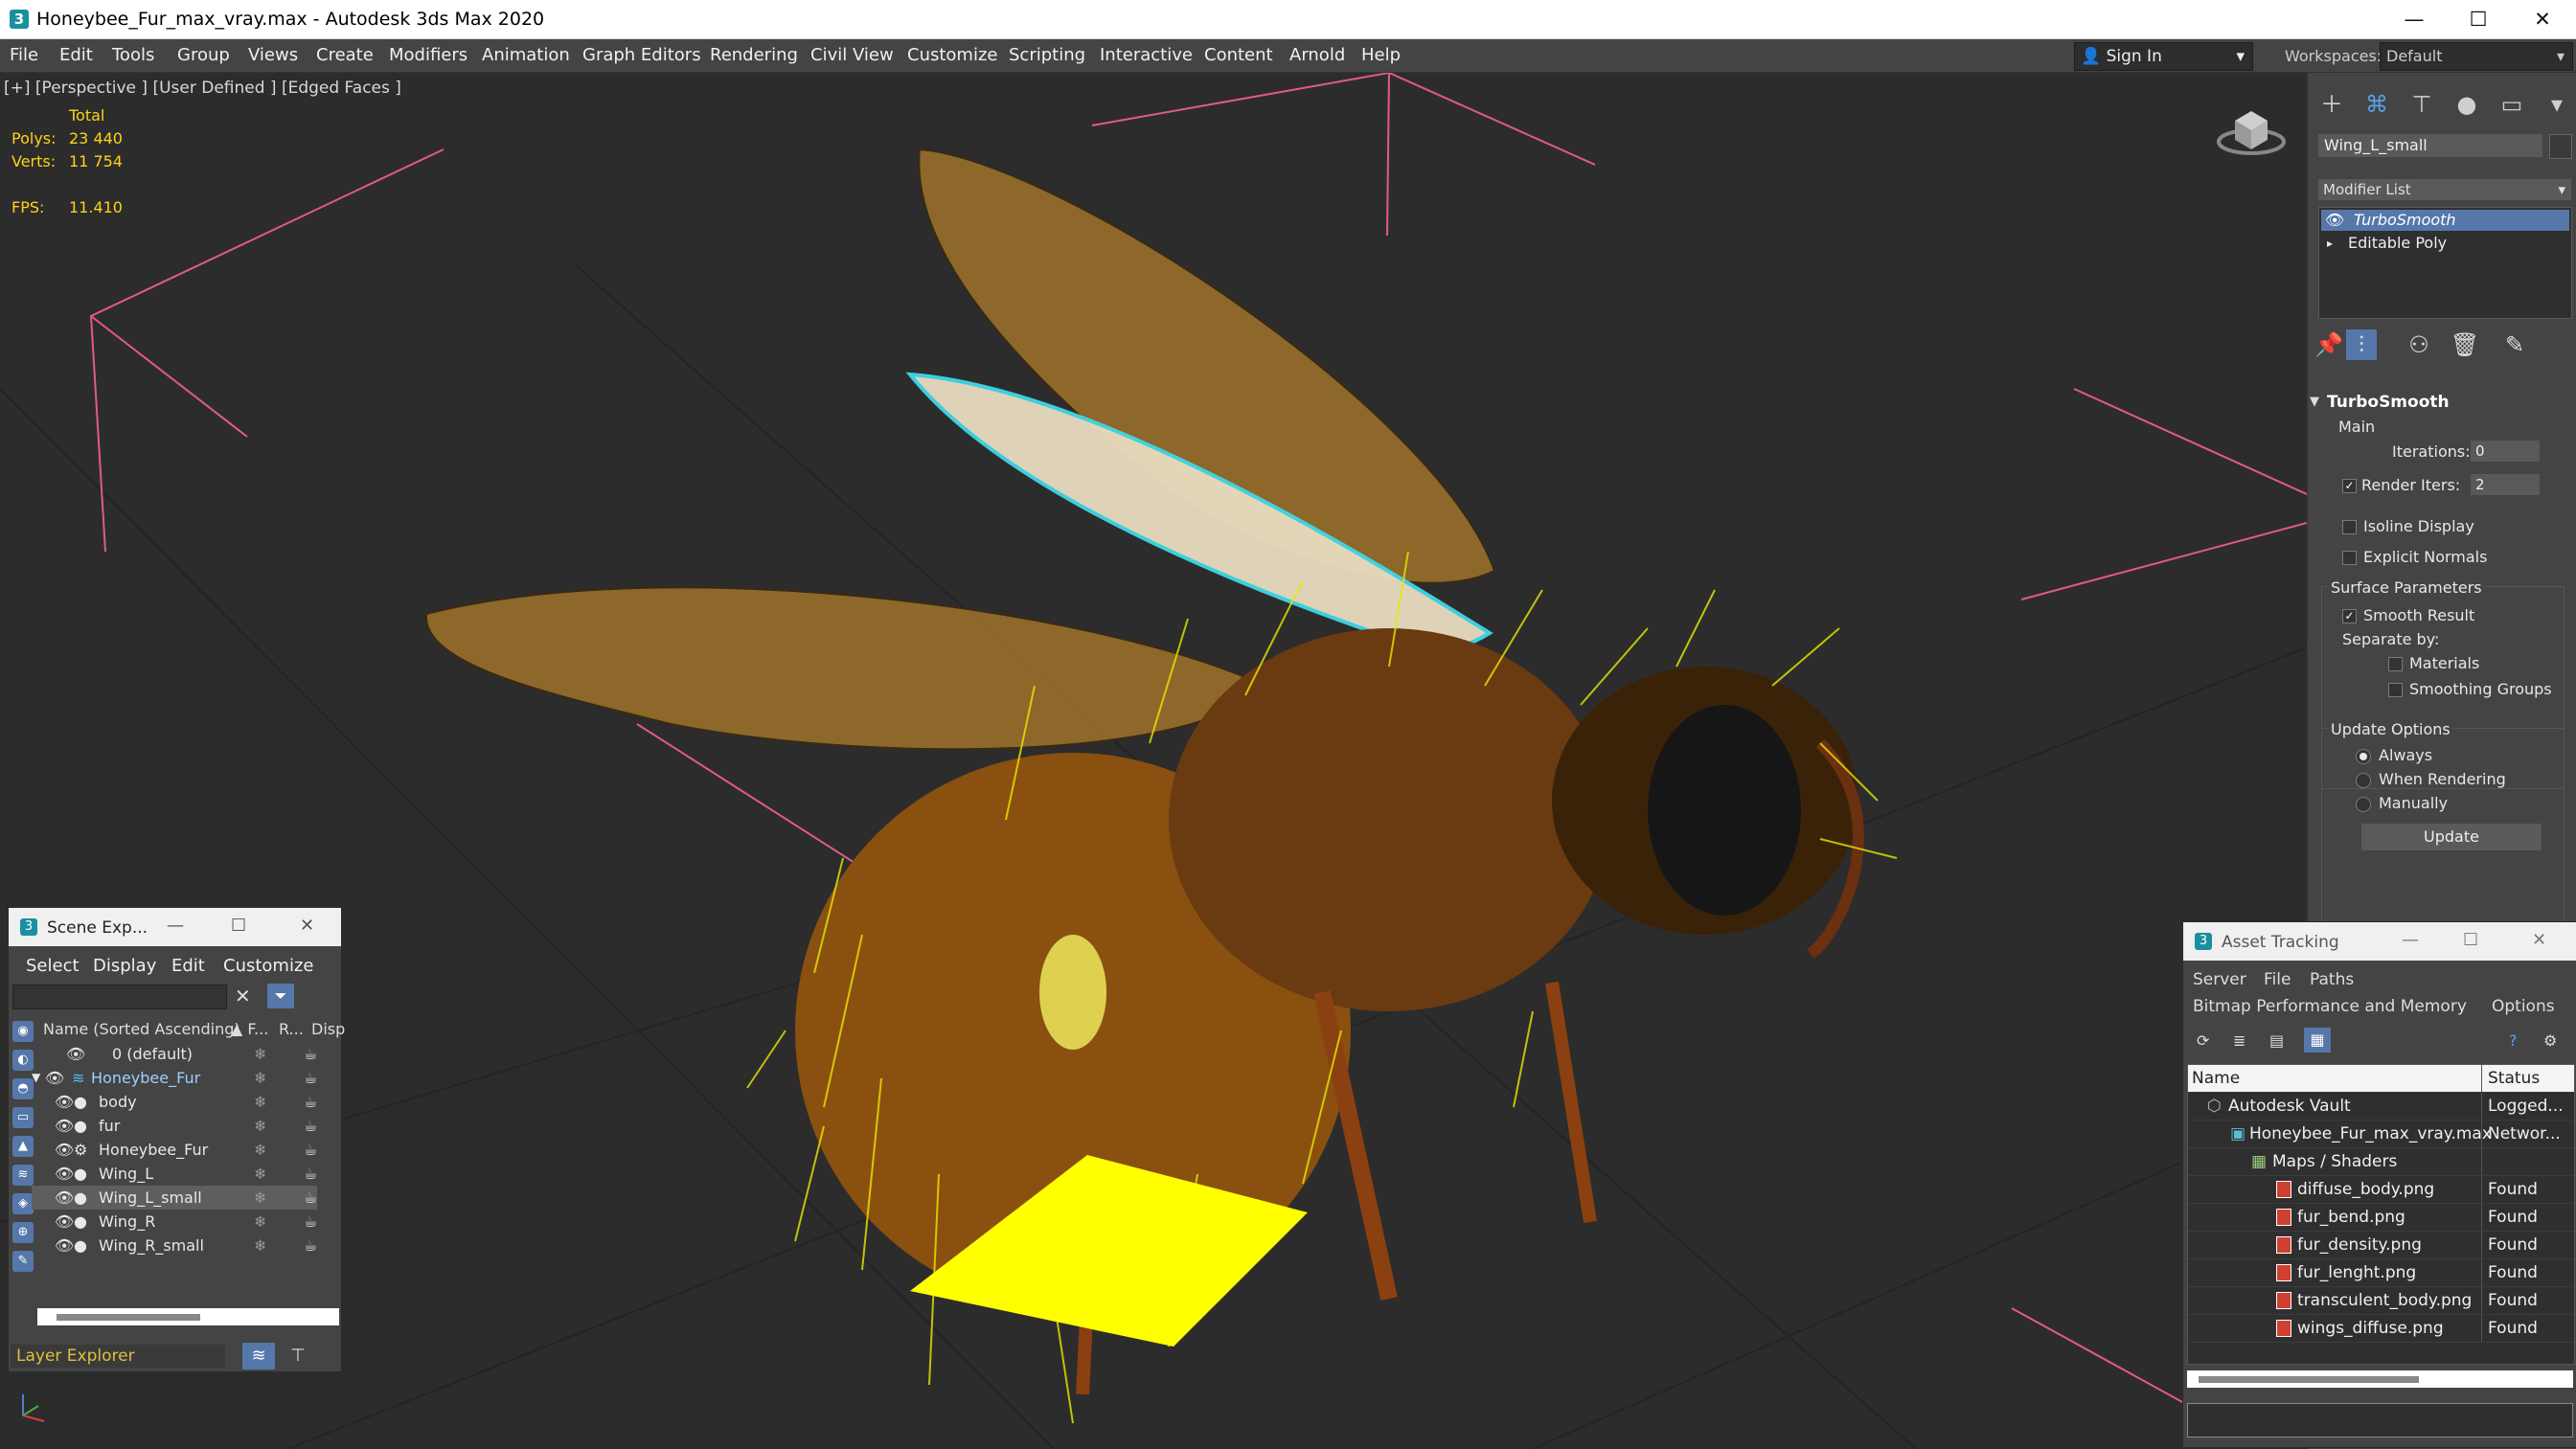 The width and height of the screenshot is (2576, 1449). What do you see at coordinates (174, 1198) in the screenshot?
I see `scene-row-wing-l-small-selected: 👁 ● Wing_L_small ❄ ☕` at bounding box center [174, 1198].